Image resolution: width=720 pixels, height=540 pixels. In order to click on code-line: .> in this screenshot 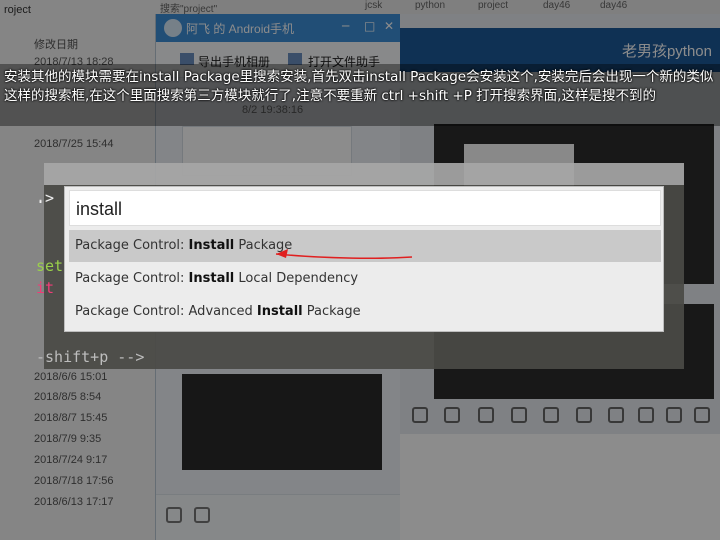, I will do `click(45, 198)`.